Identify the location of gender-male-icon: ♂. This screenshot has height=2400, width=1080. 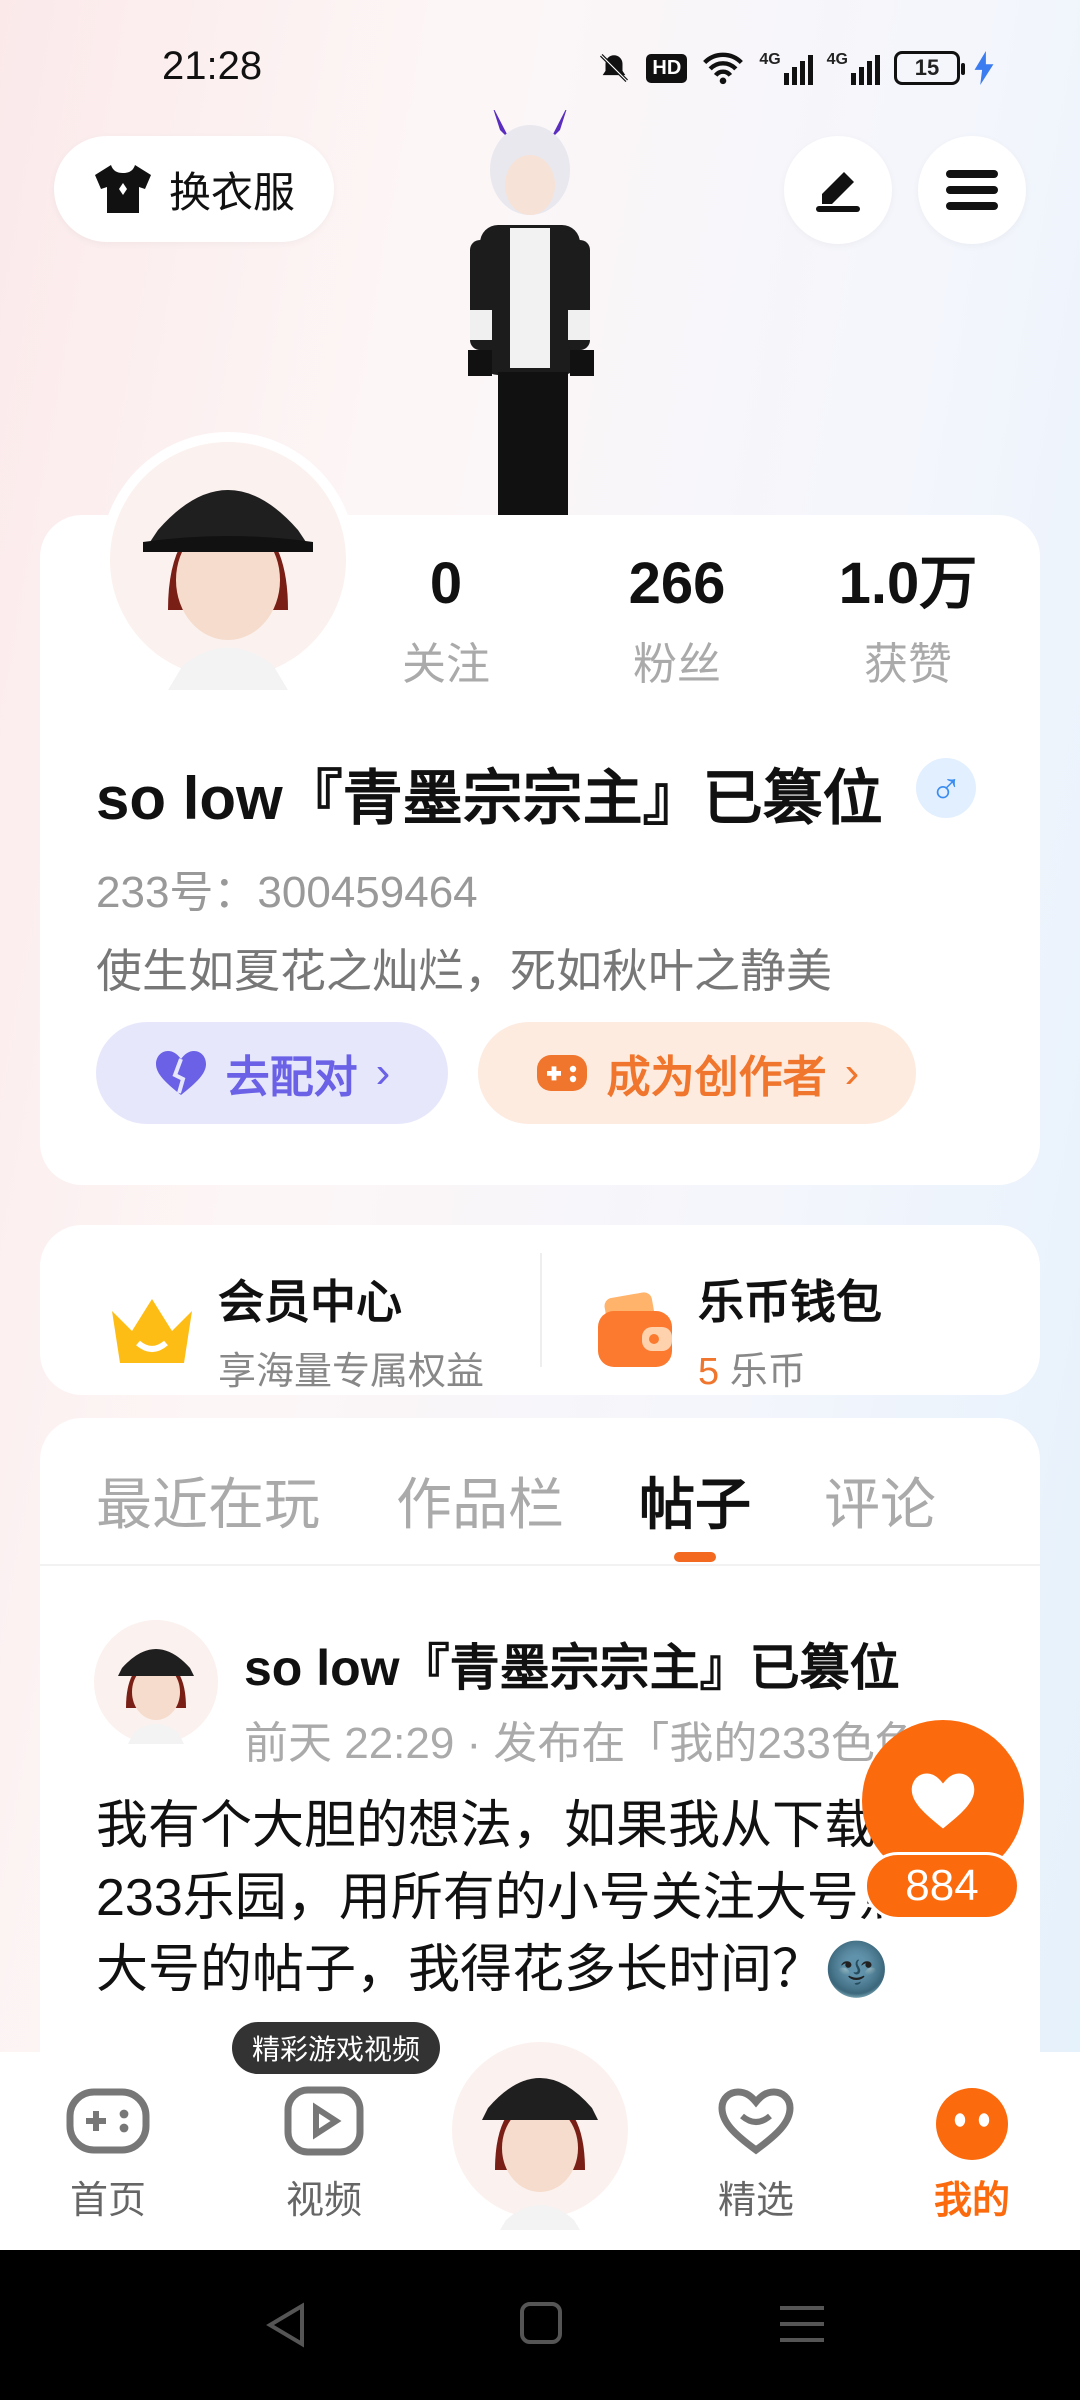
(946, 788).